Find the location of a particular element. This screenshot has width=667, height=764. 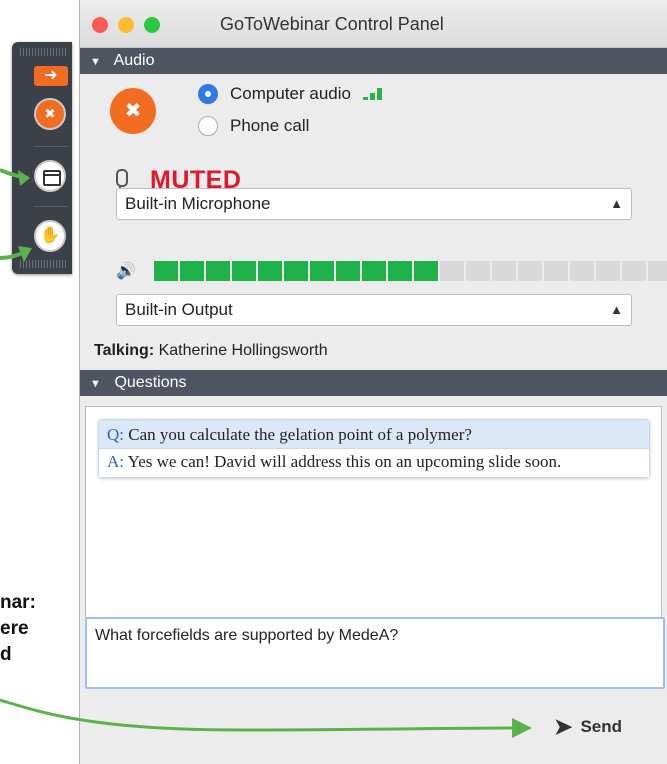

arrow-head-screen is located at coordinates (24, 178).